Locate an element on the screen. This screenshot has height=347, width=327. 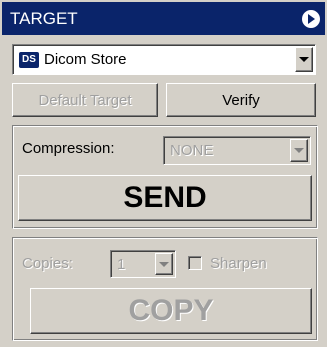
panel-title: TARGET is located at coordinates (44, 18).